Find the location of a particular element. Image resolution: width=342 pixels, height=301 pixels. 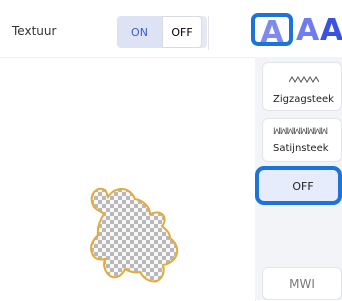

zigzag-icon is located at coordinates (304, 79).